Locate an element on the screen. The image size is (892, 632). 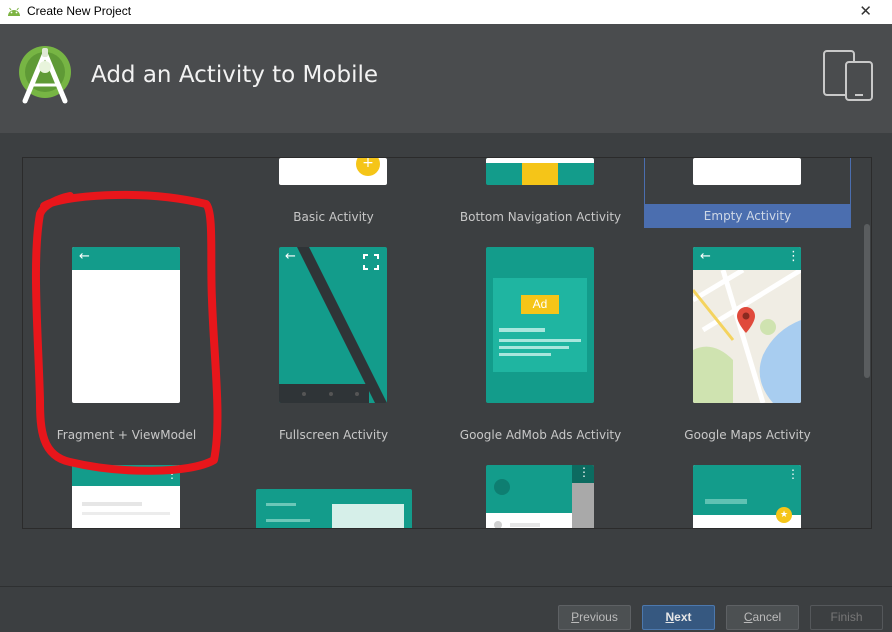
activity-tile-admob: Ad Google AdMob Ads Activity is located at coordinates (540, 346).